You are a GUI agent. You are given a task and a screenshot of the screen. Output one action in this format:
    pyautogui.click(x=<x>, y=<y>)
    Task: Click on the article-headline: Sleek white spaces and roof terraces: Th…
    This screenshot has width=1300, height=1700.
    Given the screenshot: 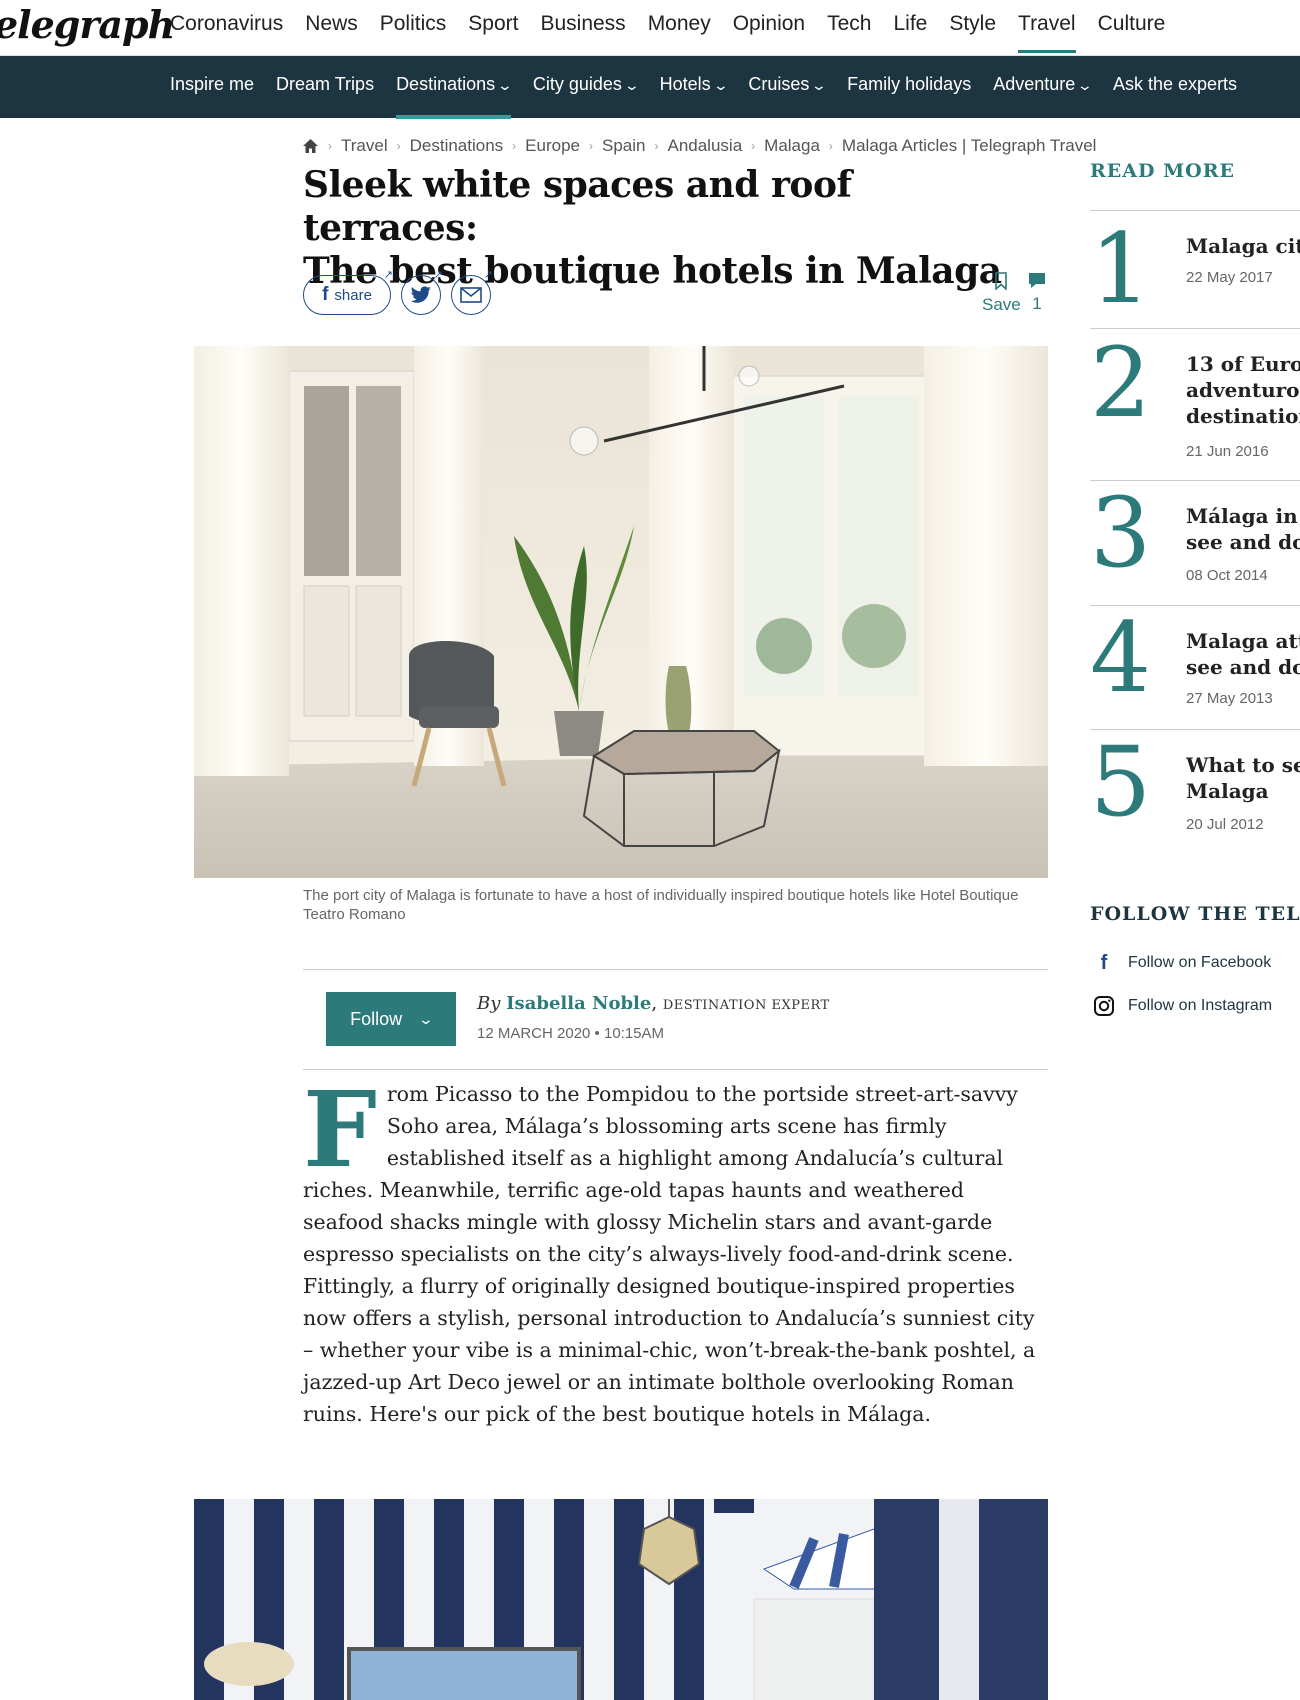 What is the action you would take?
    pyautogui.click(x=663, y=228)
    